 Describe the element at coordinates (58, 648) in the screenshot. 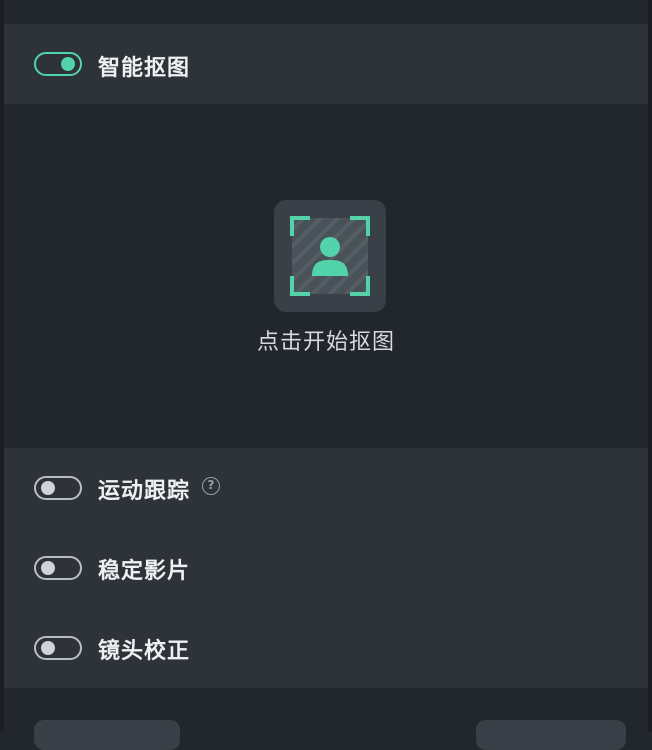

I see `lens-correction-toggle` at that location.